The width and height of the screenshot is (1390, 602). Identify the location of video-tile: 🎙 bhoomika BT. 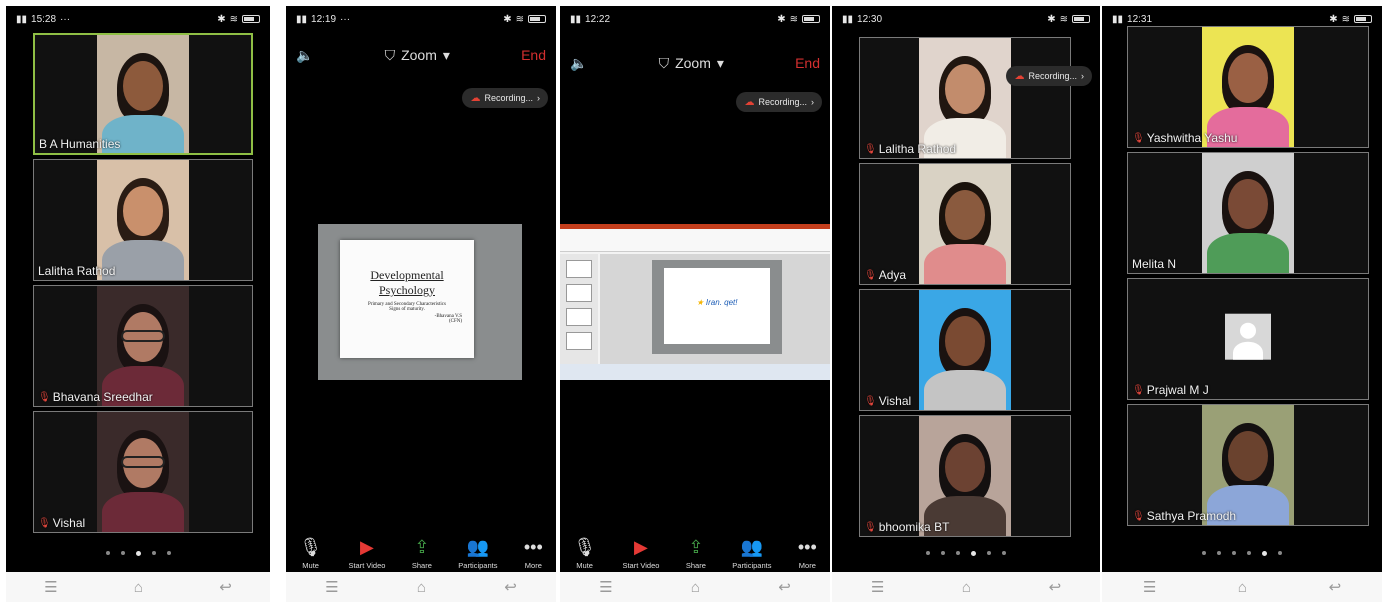
(965, 476).